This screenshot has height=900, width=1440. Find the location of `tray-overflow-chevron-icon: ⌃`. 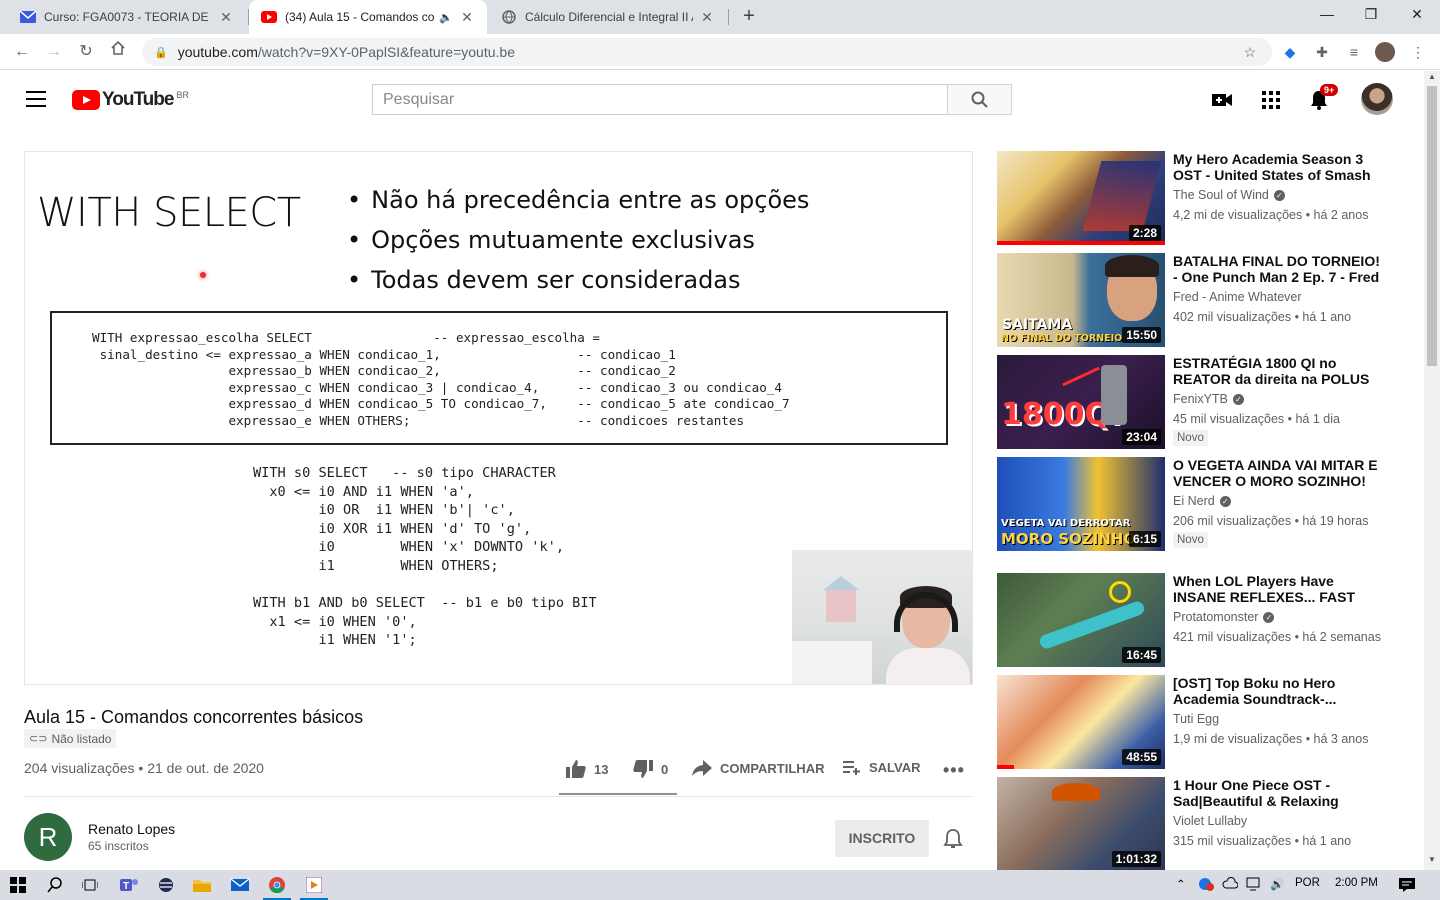

tray-overflow-chevron-icon: ⌃ is located at coordinates (1181, 884).